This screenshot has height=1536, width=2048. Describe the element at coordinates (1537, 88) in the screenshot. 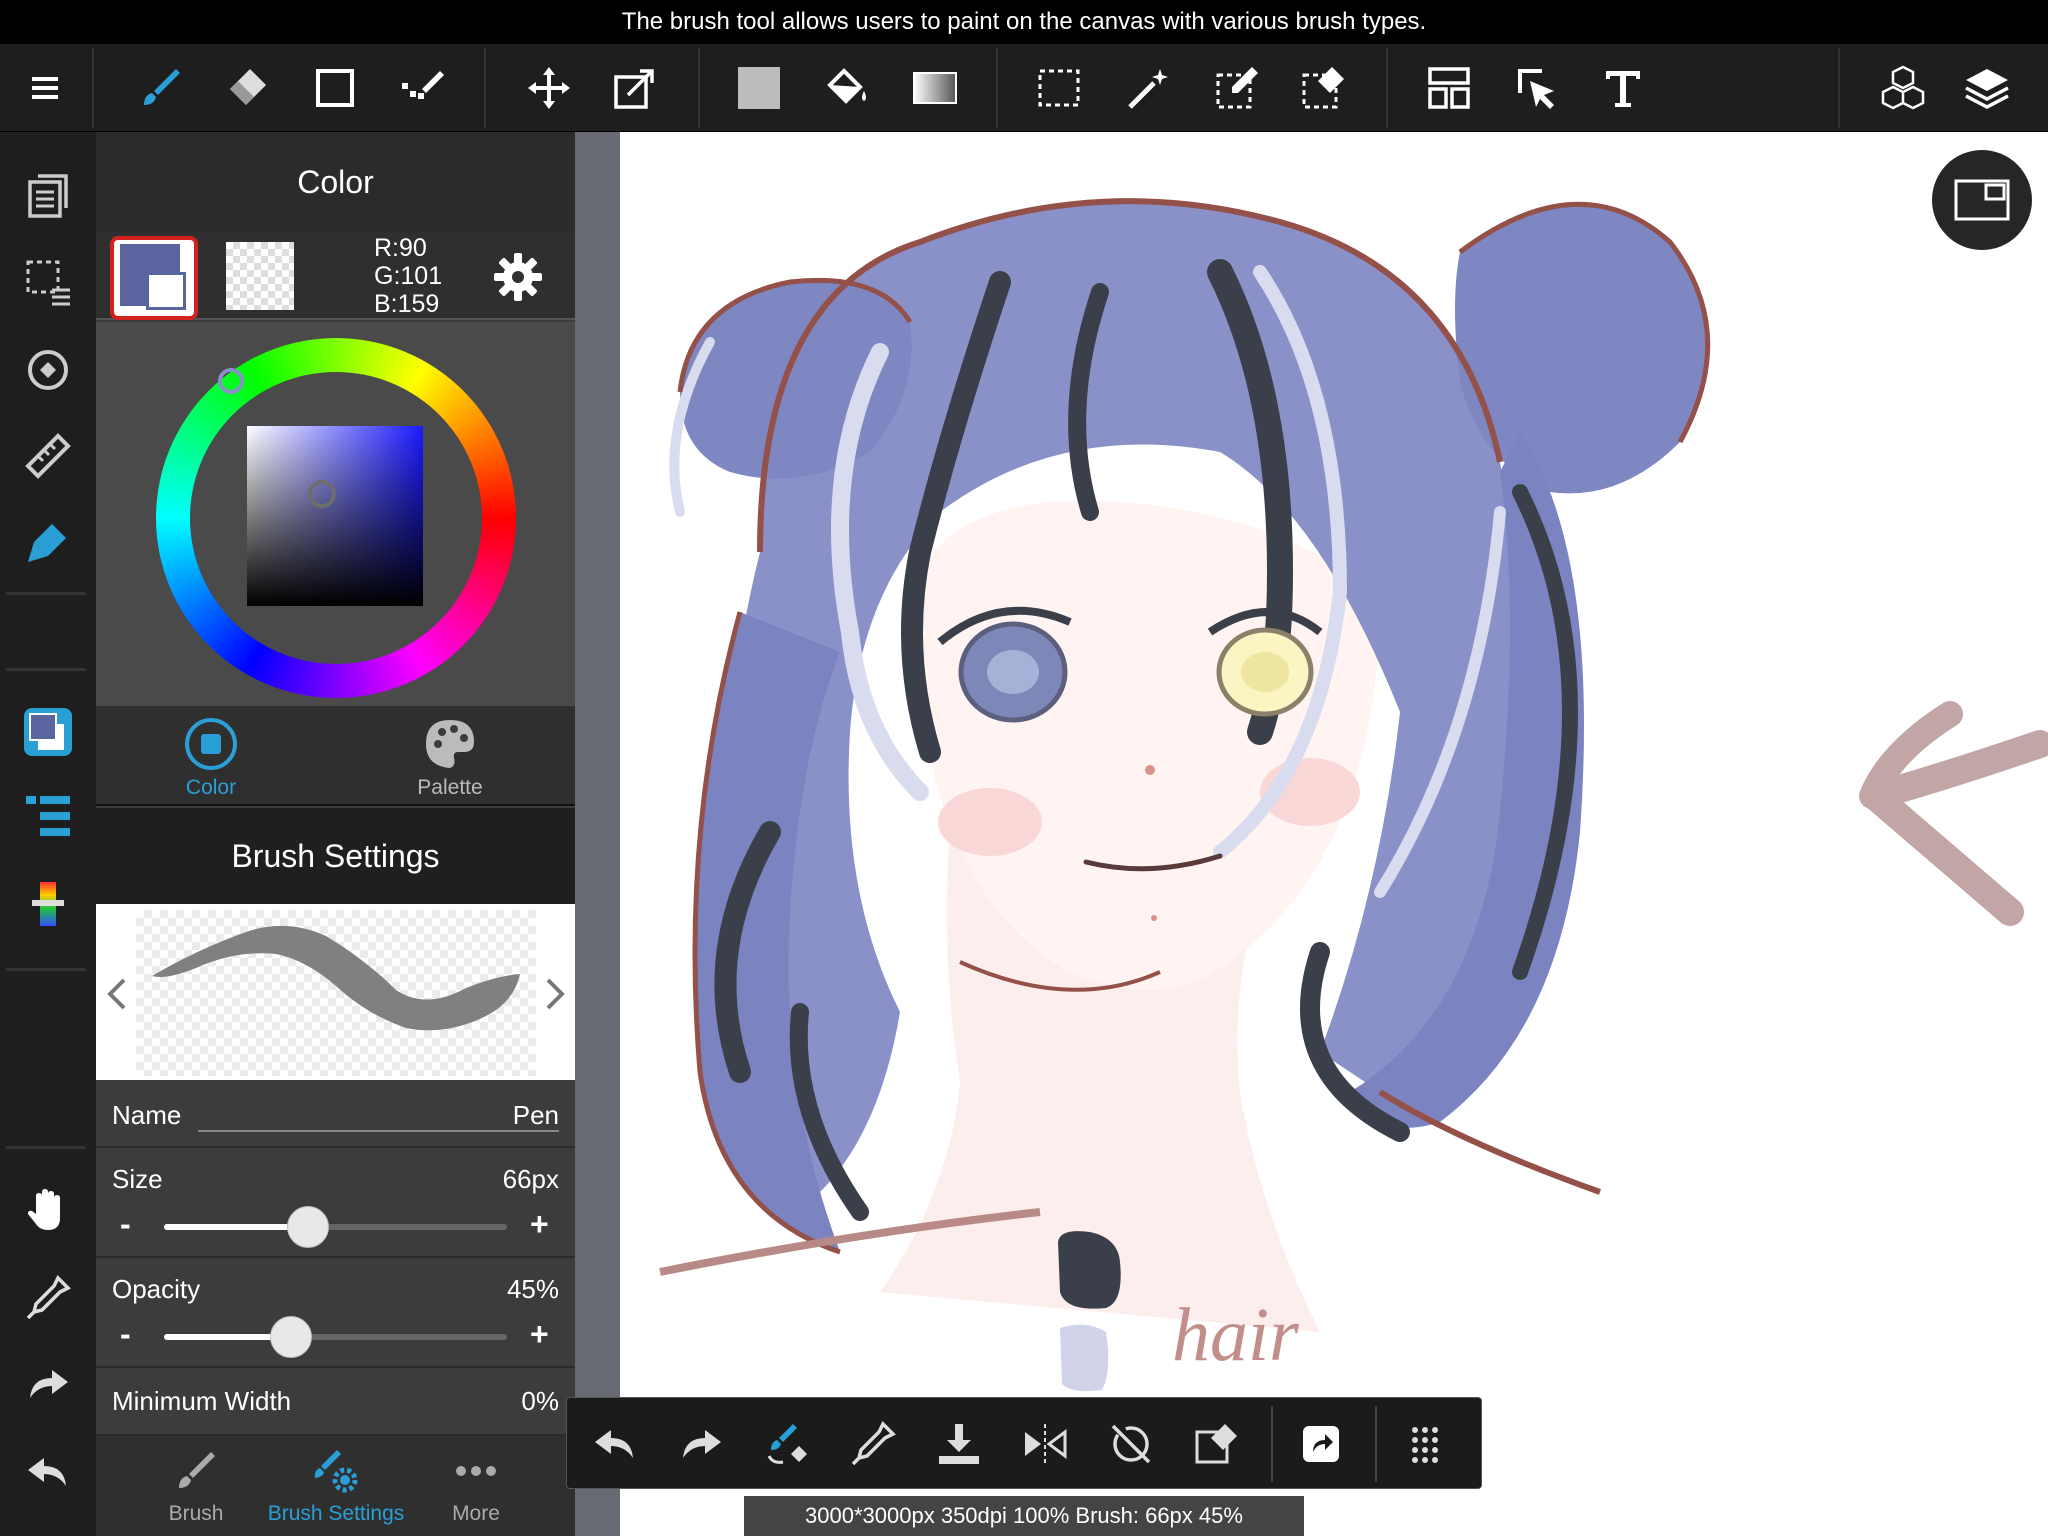

I see `select-arrow-tool-button` at that location.